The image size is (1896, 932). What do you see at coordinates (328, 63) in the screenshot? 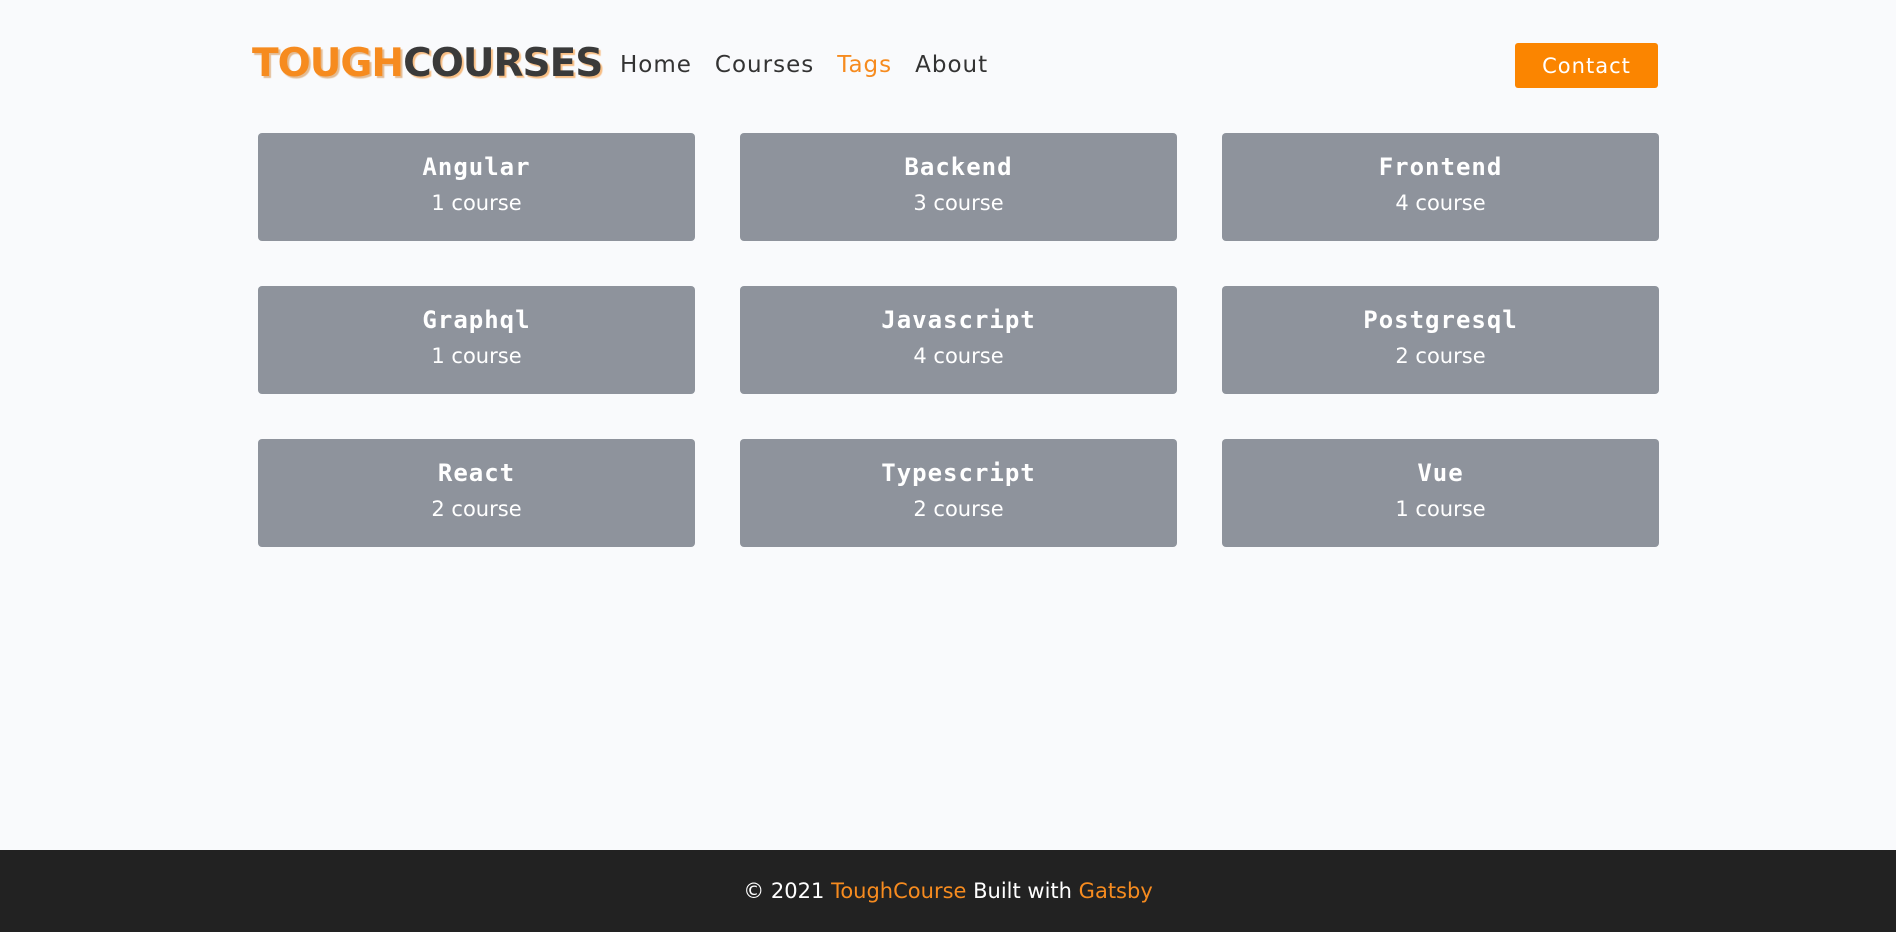
I see `logo-tough: TOUGH` at bounding box center [328, 63].